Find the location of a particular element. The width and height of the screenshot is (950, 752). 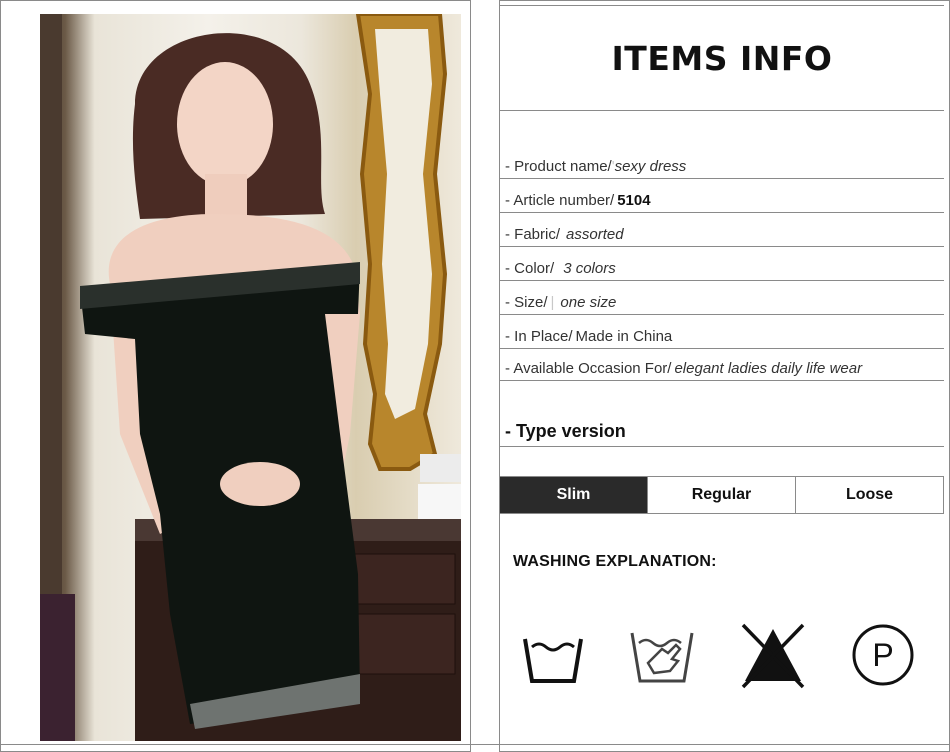

title-box: ITEMS INFO is located at coordinates (722, 58).